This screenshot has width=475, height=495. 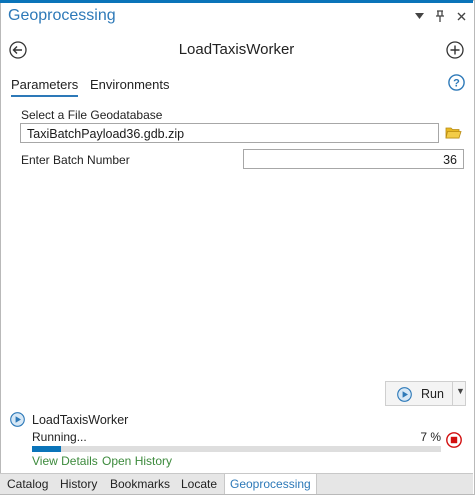 I want to click on view-details-link: View Details, so click(x=65, y=461).